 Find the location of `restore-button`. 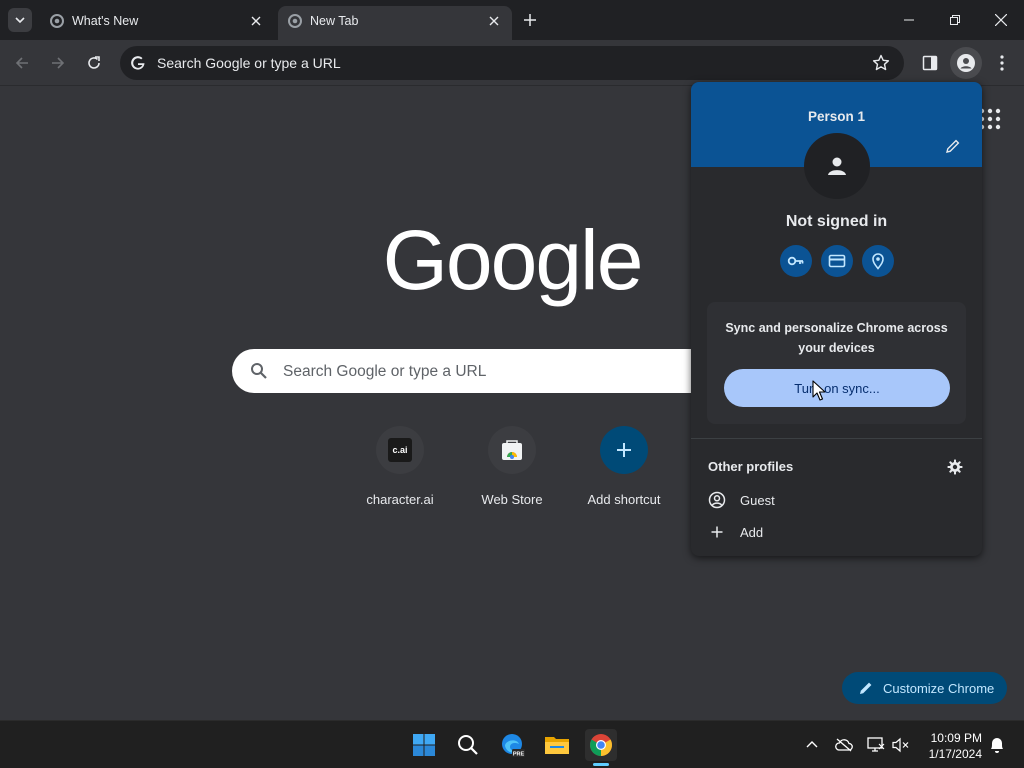

restore-button is located at coordinates (955, 20).